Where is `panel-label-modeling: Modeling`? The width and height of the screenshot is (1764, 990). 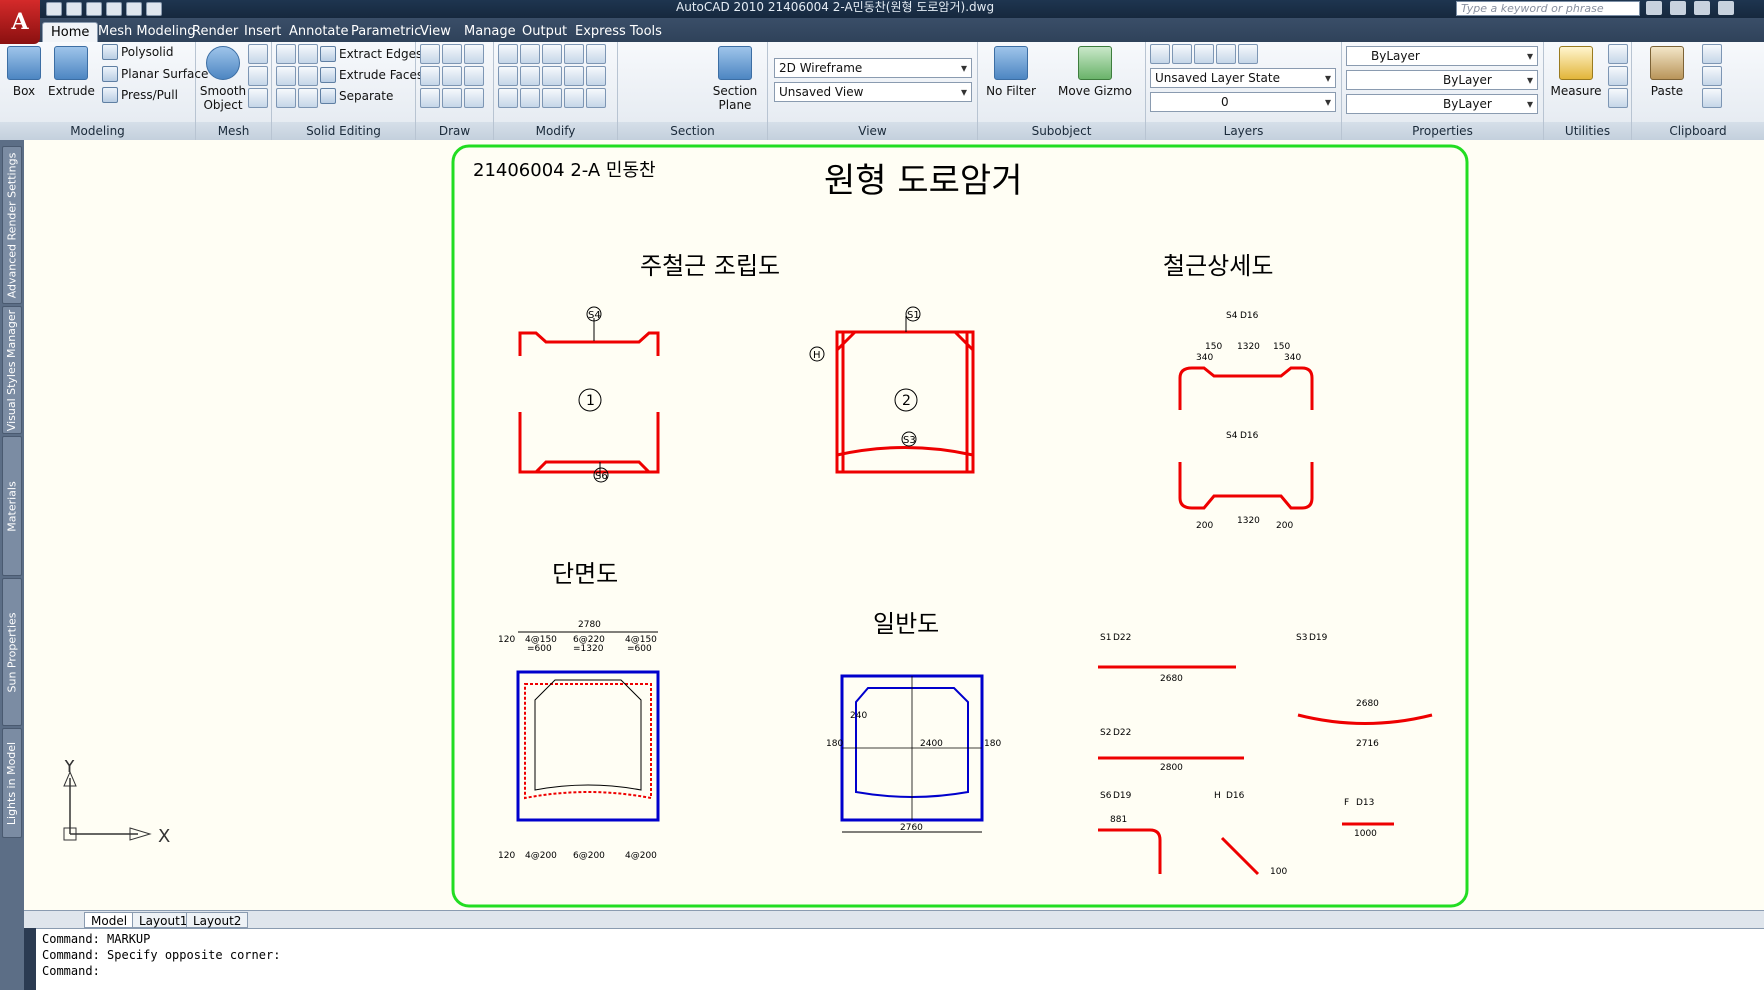 panel-label-modeling: Modeling is located at coordinates (97, 131).